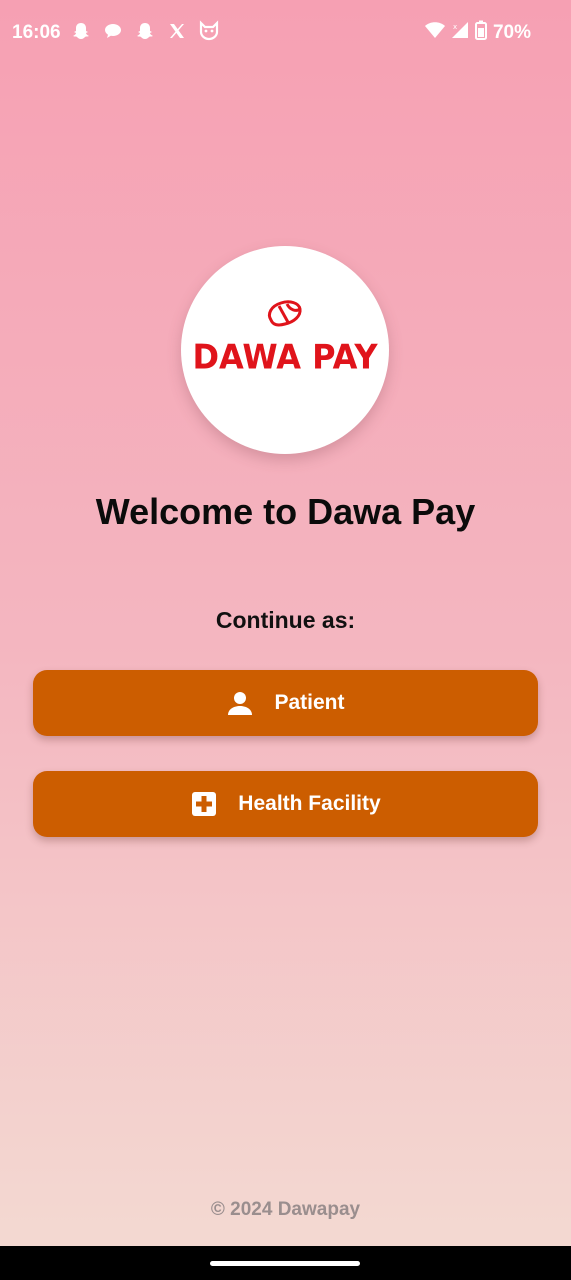 This screenshot has height=1280, width=571. I want to click on navigation-bar, so click(285, 1263).